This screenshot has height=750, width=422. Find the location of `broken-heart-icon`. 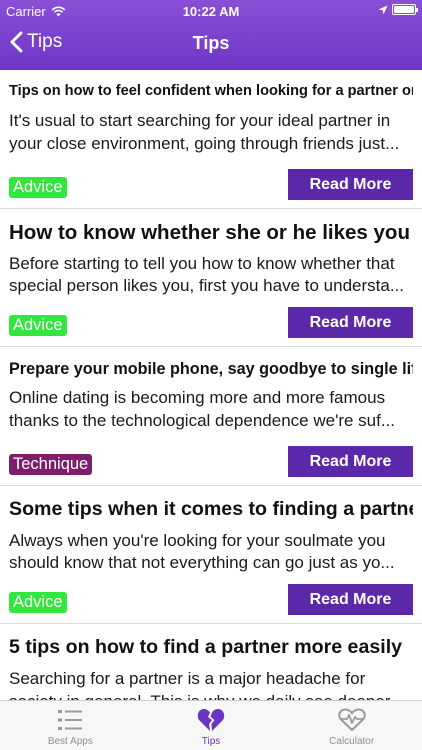

broken-heart-icon is located at coordinates (211, 720).